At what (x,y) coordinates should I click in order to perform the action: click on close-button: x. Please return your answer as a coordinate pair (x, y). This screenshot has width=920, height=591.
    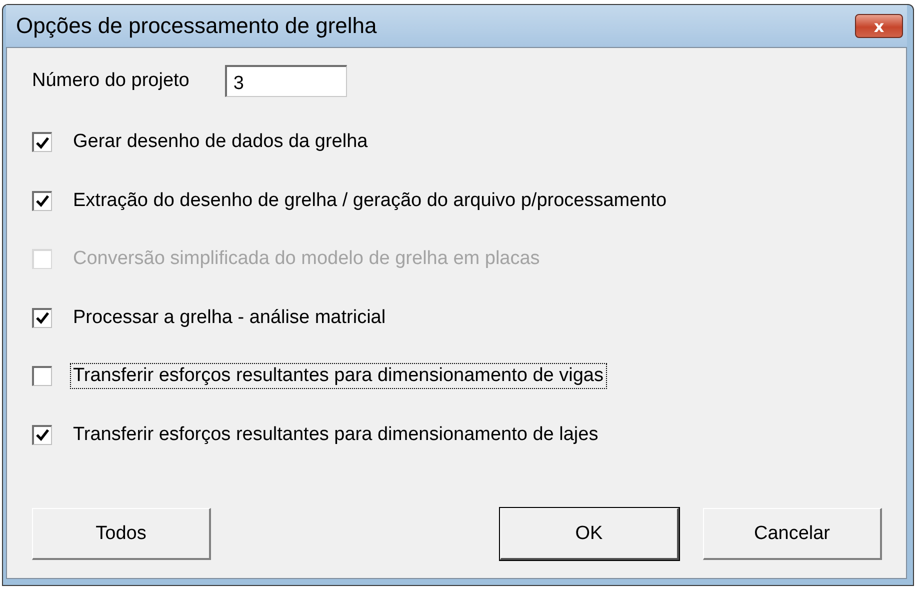
    Looking at the image, I should click on (879, 26).